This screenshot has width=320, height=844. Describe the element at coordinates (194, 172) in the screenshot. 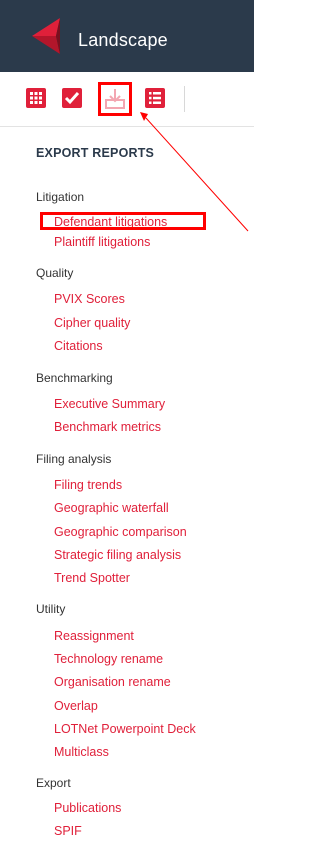

I see `annotation-arrow` at that location.